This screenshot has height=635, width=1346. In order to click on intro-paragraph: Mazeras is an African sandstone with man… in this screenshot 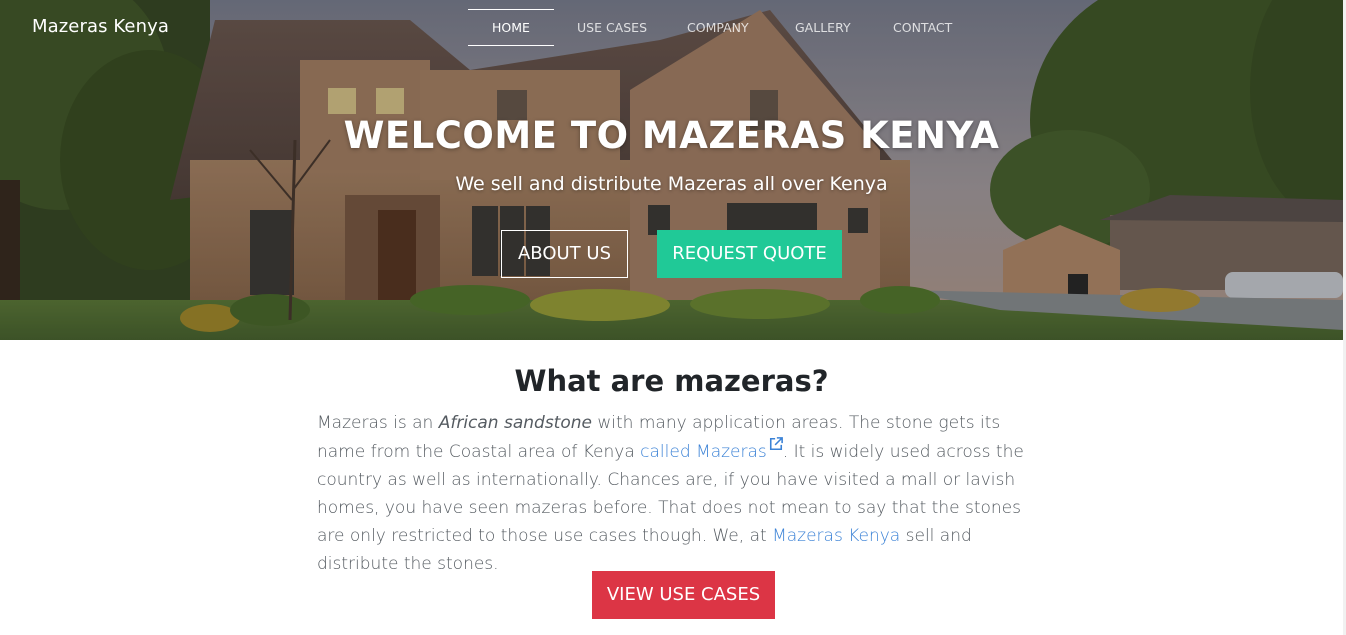, I will do `click(673, 493)`.